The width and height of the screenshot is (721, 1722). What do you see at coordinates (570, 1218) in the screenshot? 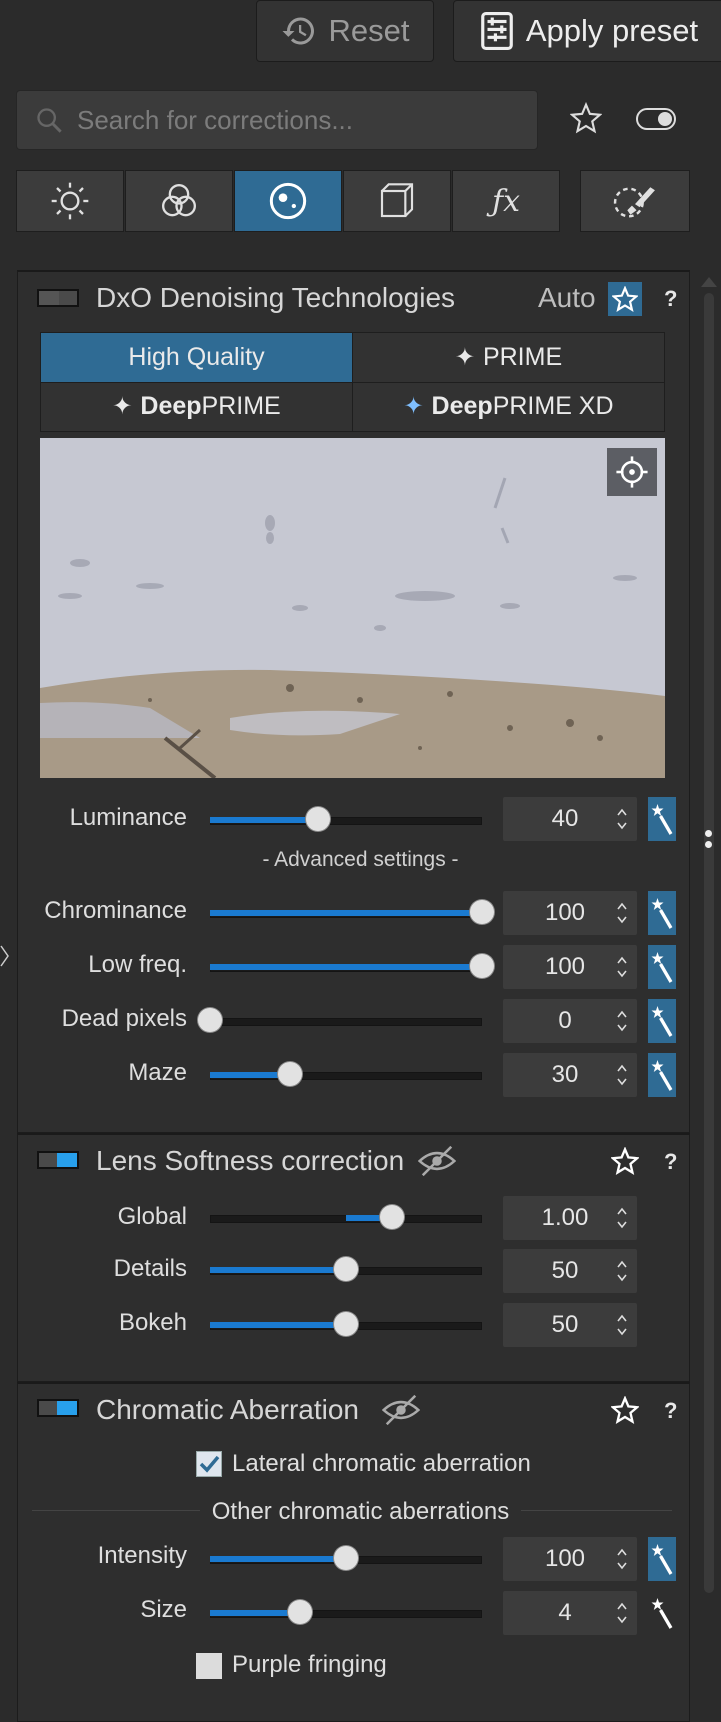
I see `global-value-input: 1.00` at bounding box center [570, 1218].